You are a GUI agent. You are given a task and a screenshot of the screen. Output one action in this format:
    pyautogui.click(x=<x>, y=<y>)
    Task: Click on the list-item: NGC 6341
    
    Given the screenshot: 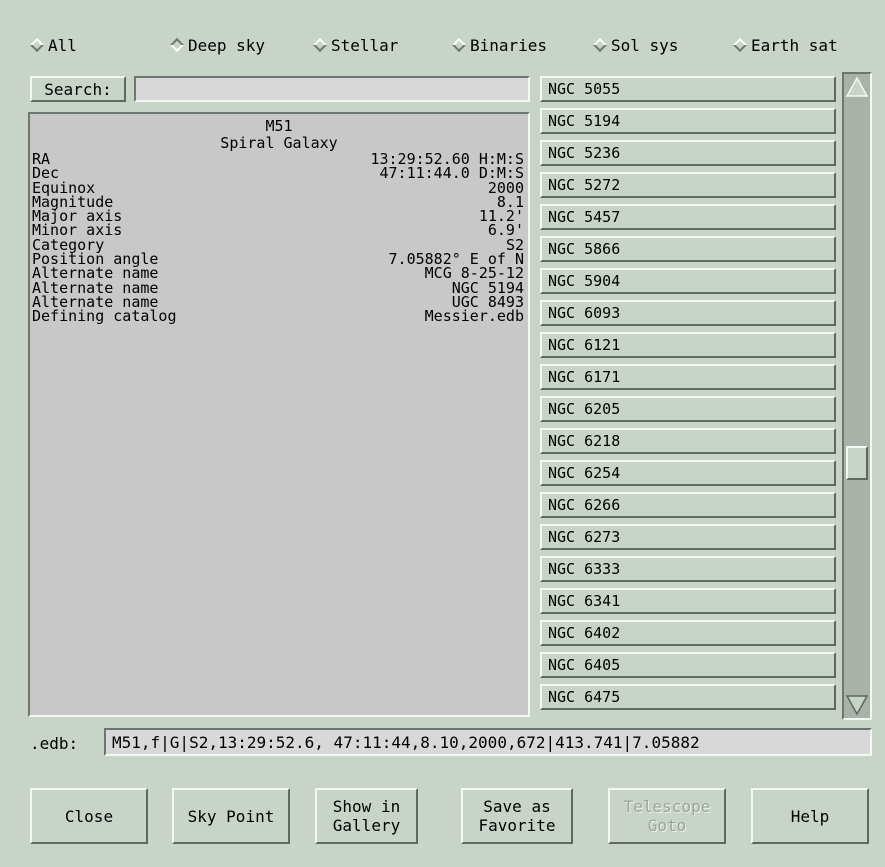 What is the action you would take?
    pyautogui.click(x=688, y=601)
    